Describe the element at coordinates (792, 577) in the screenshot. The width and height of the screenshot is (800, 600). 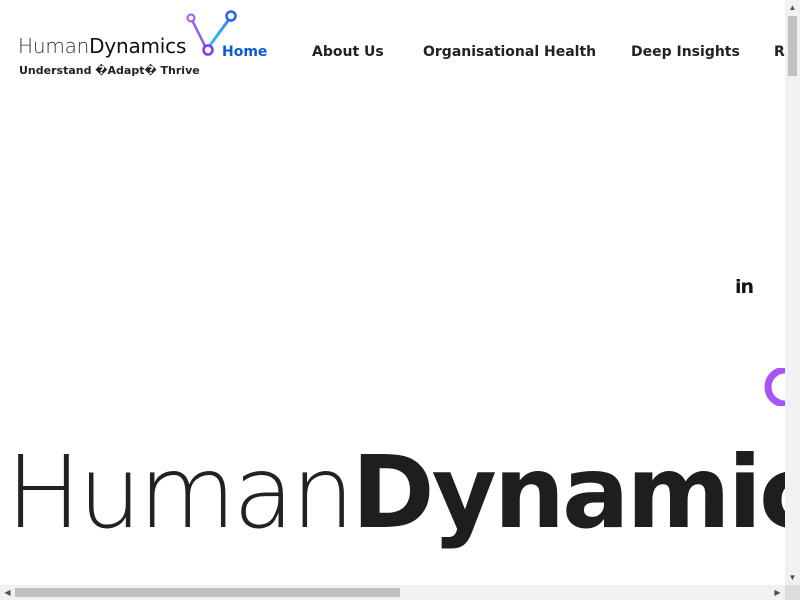
I see `scroll-down-icon: ▼` at that location.